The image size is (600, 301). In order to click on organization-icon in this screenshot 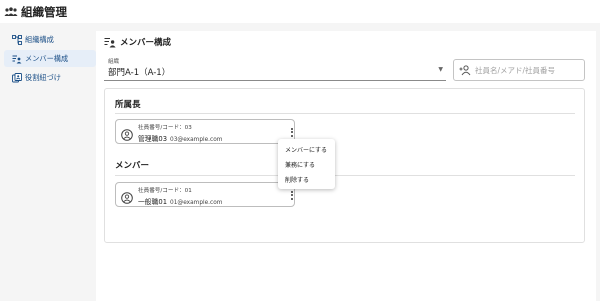, I will do `click(11, 12)`.